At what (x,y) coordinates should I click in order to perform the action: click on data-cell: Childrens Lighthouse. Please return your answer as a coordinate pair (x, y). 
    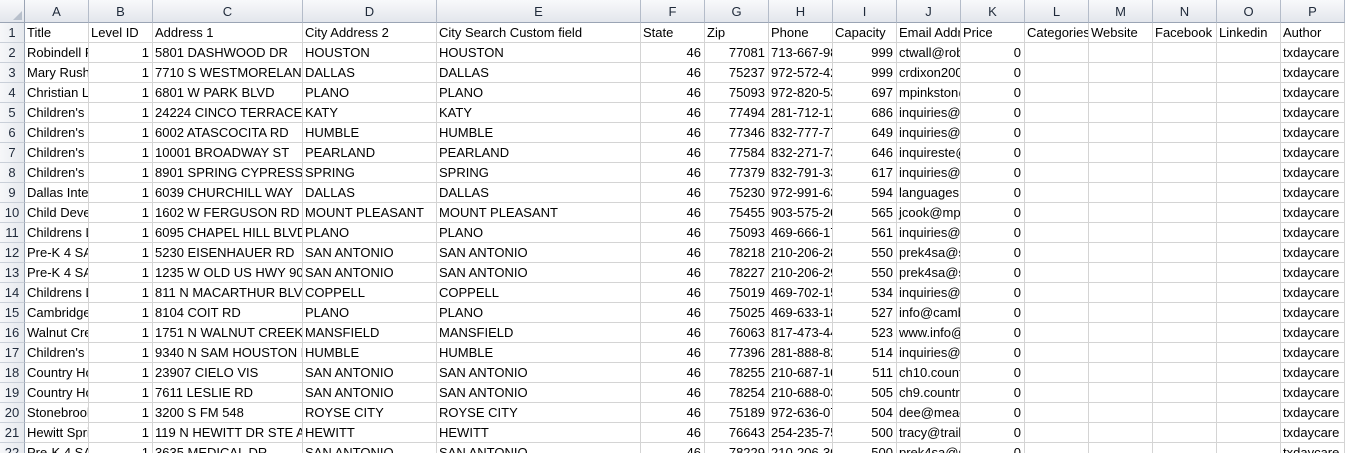
    Looking at the image, I should click on (57, 293).